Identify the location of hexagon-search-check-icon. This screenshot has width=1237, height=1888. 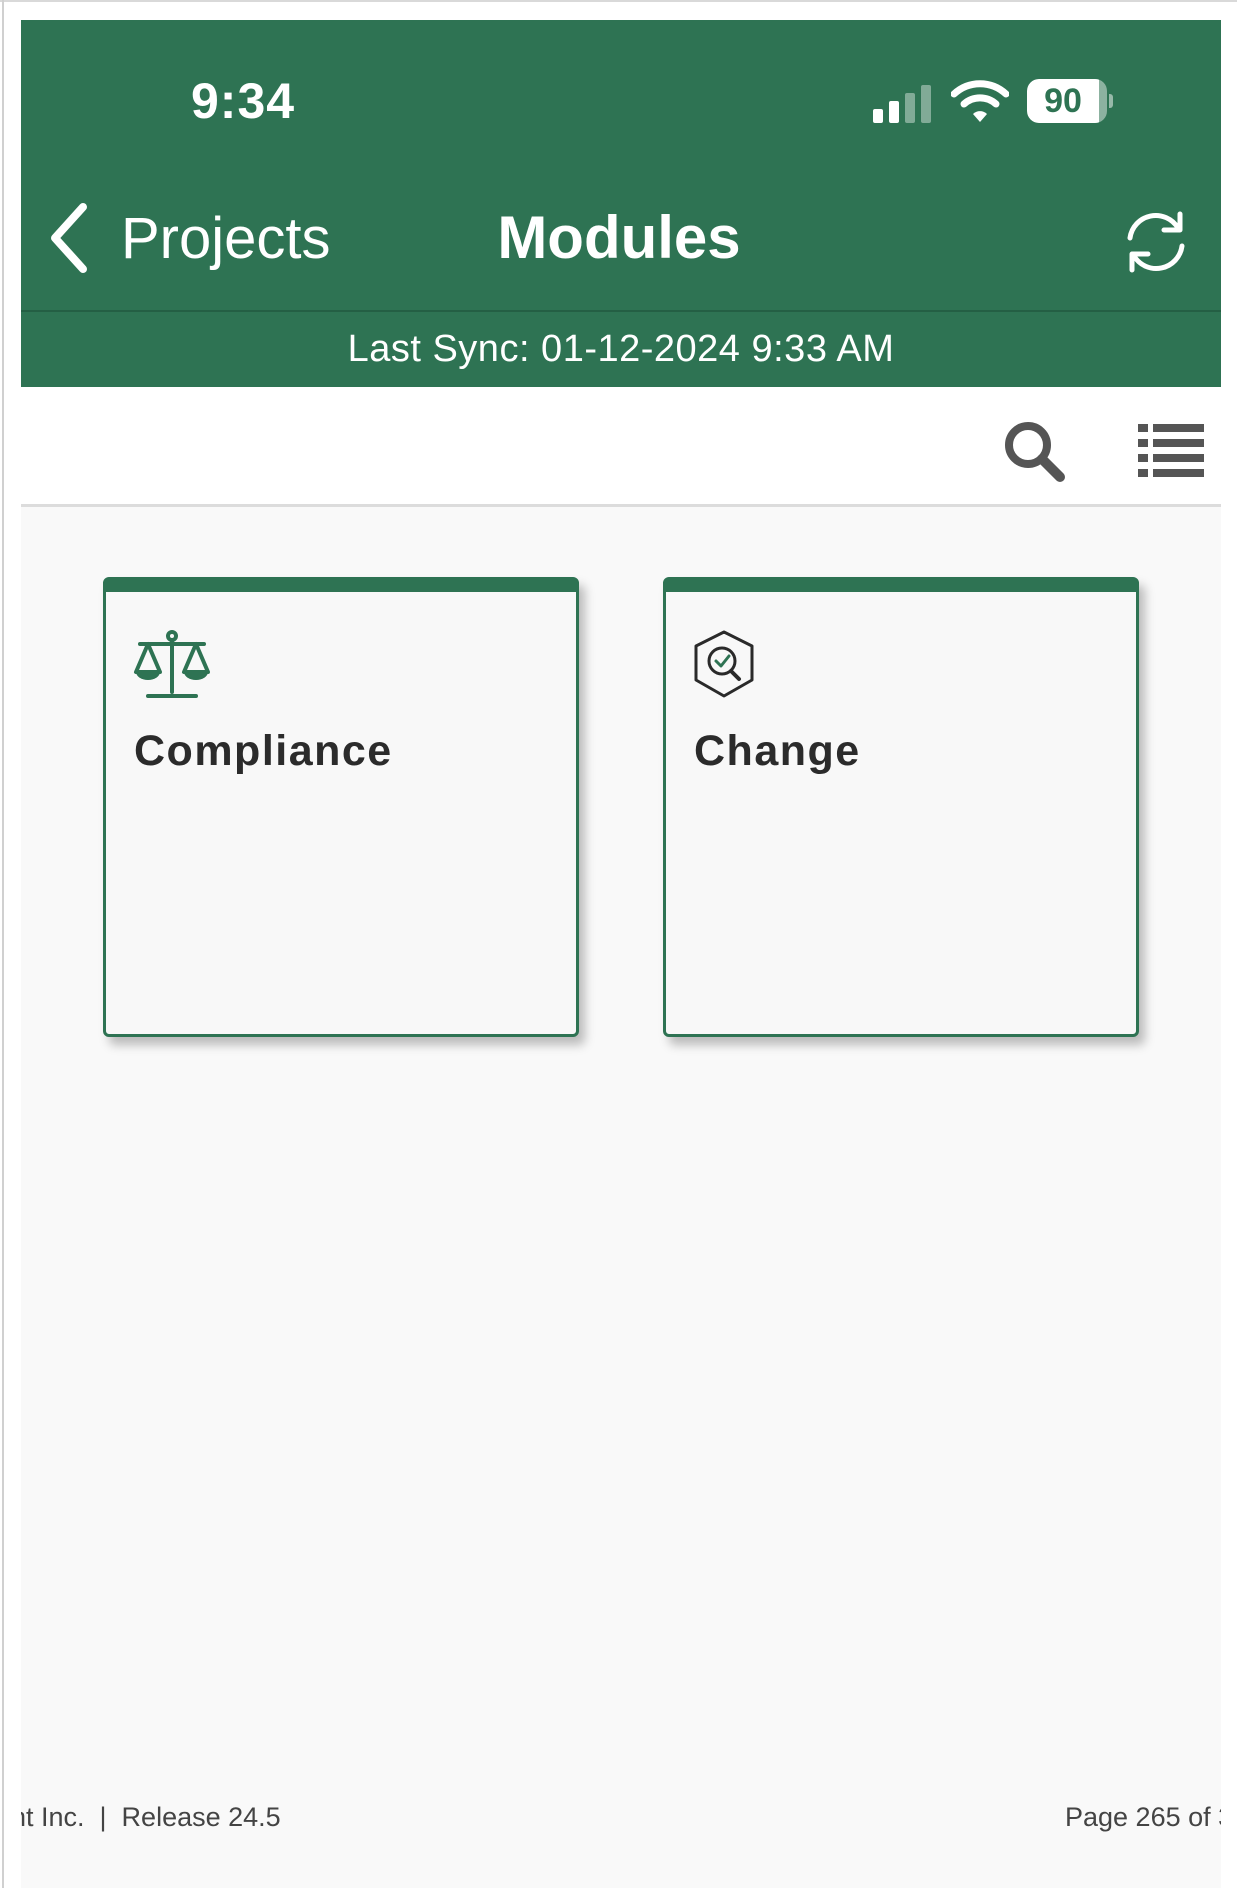
(724, 664).